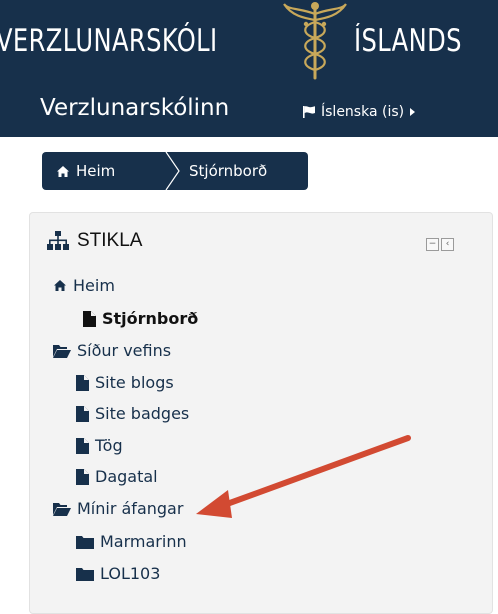  What do you see at coordinates (363, 112) in the screenshot?
I see `language-label: Íslenska (is)` at bounding box center [363, 112].